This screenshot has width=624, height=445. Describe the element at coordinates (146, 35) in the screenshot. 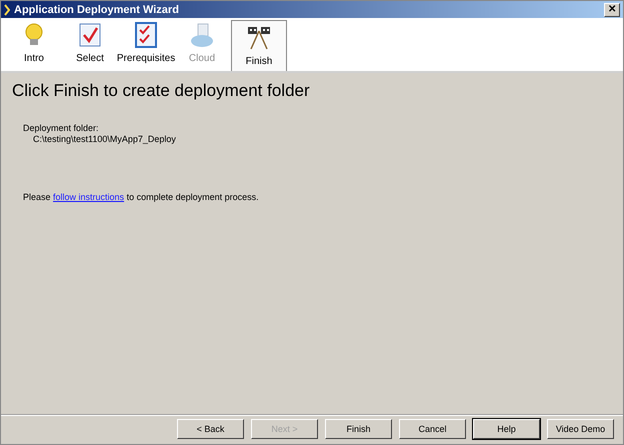

I see `checklist-icon` at that location.